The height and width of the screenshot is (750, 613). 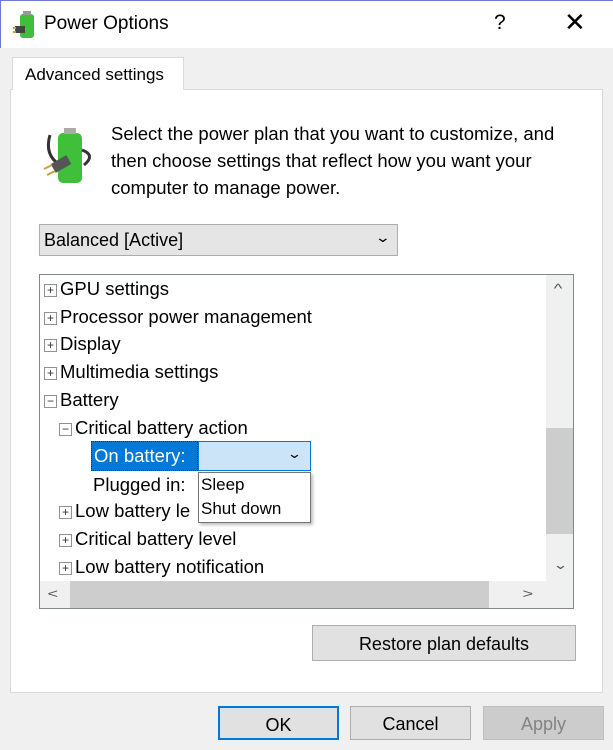 I want to click on power-plan-value: Balanced [Active], so click(x=114, y=240).